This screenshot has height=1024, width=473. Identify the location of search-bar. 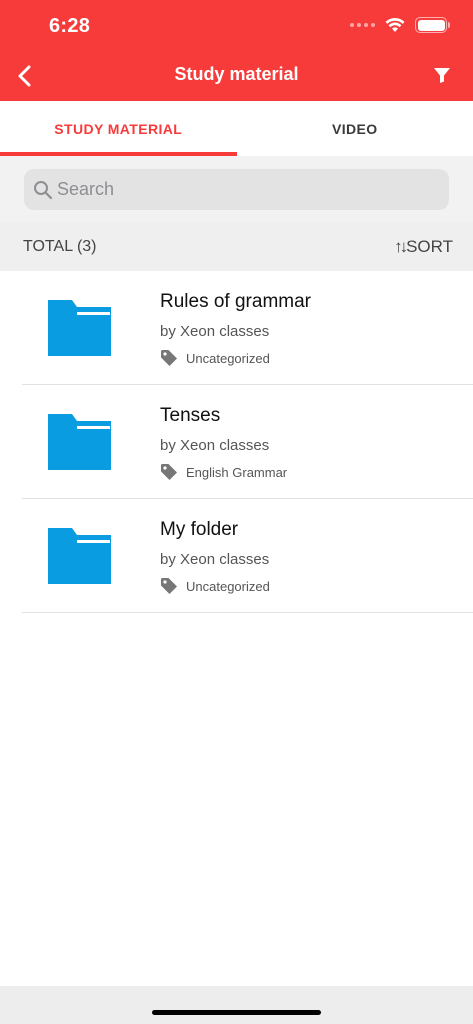
(236, 189).